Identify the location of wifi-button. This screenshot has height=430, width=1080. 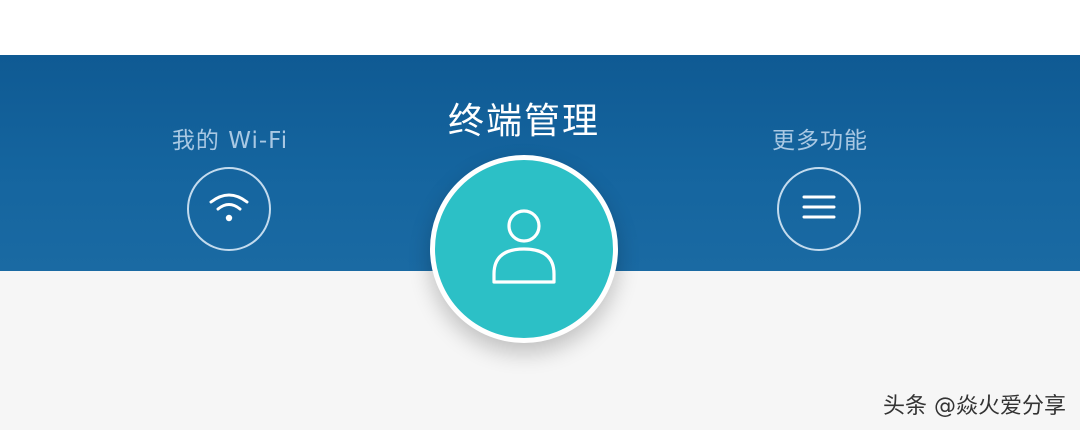
(229, 209).